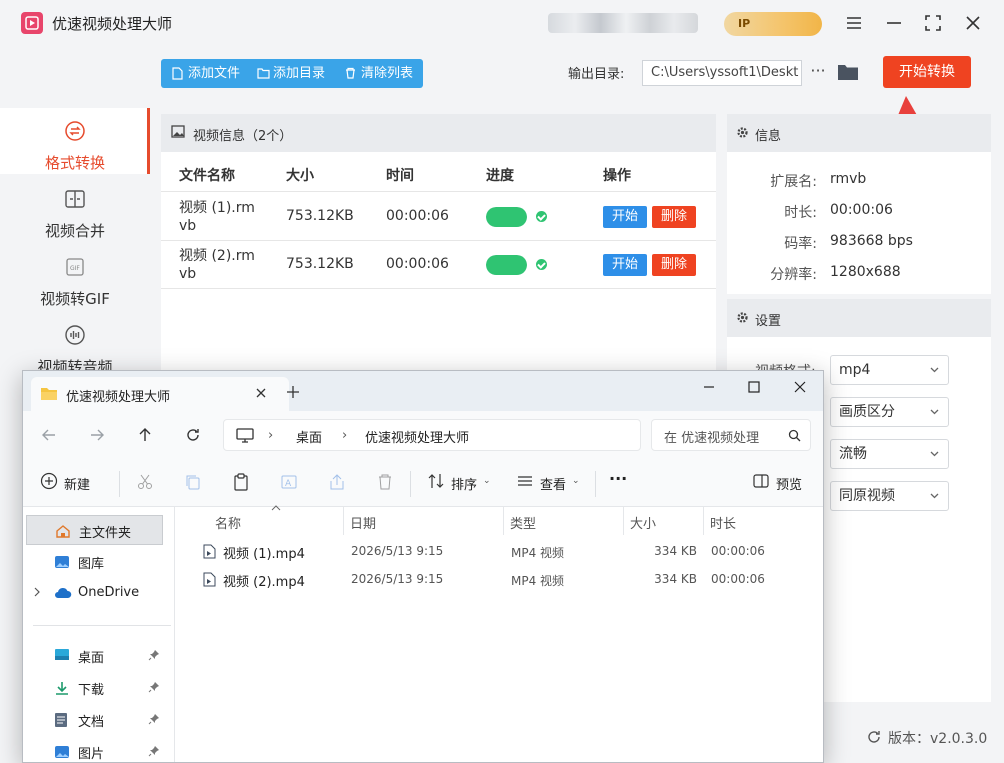 This screenshot has height=763, width=1004. Describe the element at coordinates (643, 522) in the screenshot. I see `col-header-size: 大小` at that location.